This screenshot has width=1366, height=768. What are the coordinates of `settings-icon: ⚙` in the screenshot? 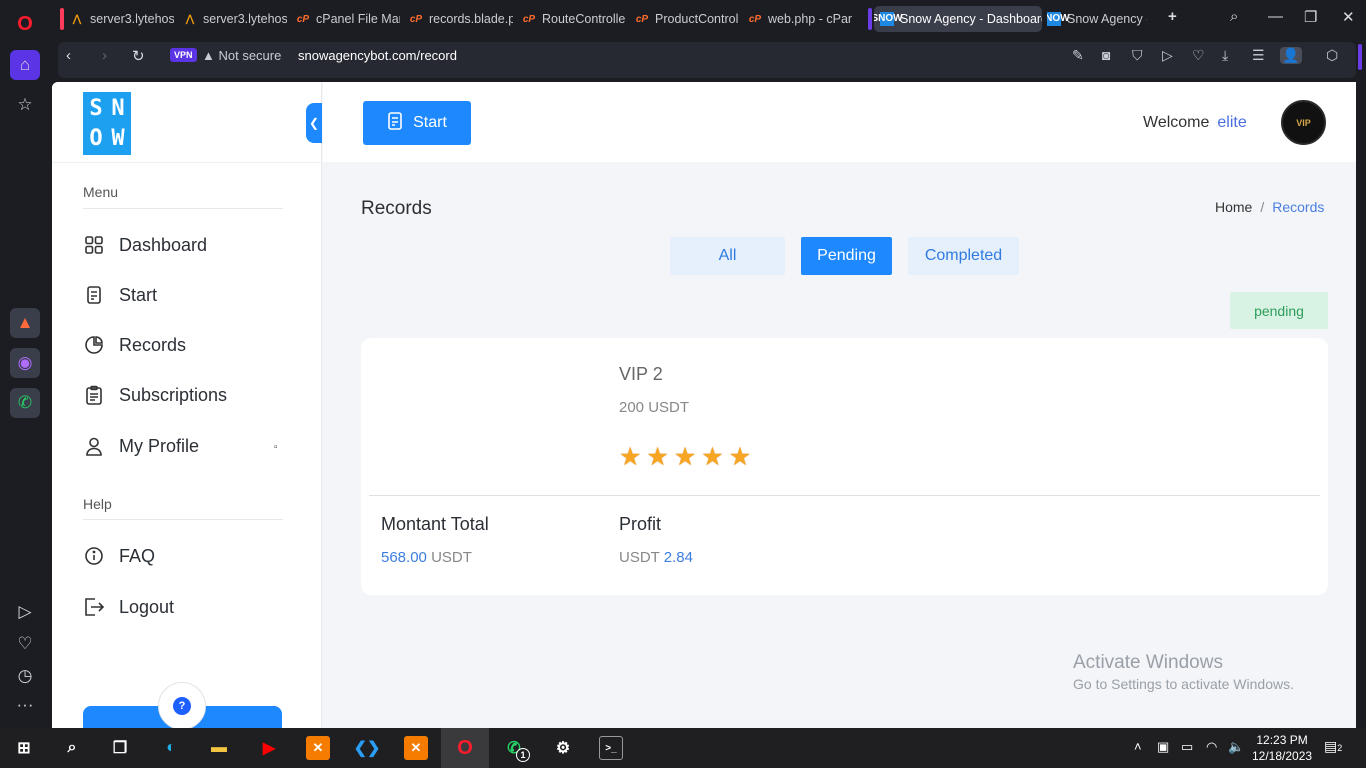 It's located at (563, 748).